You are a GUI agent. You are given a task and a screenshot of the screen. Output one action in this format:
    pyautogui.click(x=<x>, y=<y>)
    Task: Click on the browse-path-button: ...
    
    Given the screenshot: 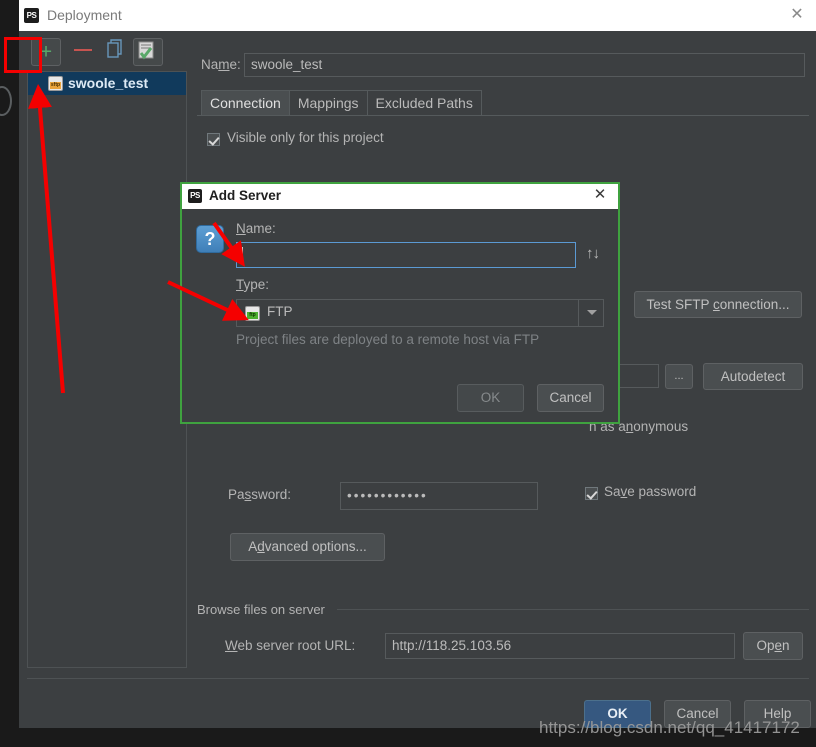 What is the action you would take?
    pyautogui.click(x=679, y=376)
    